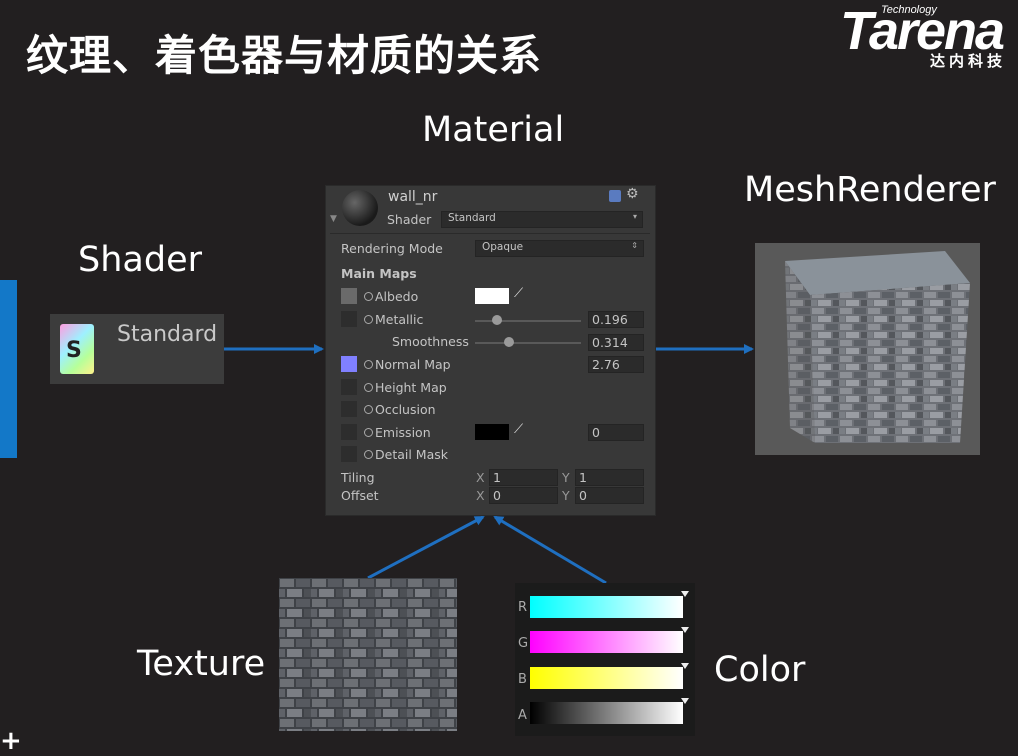 This screenshot has width=1018, height=756. Describe the element at coordinates (606, 607) in the screenshot. I see `channel-r-bar` at that location.